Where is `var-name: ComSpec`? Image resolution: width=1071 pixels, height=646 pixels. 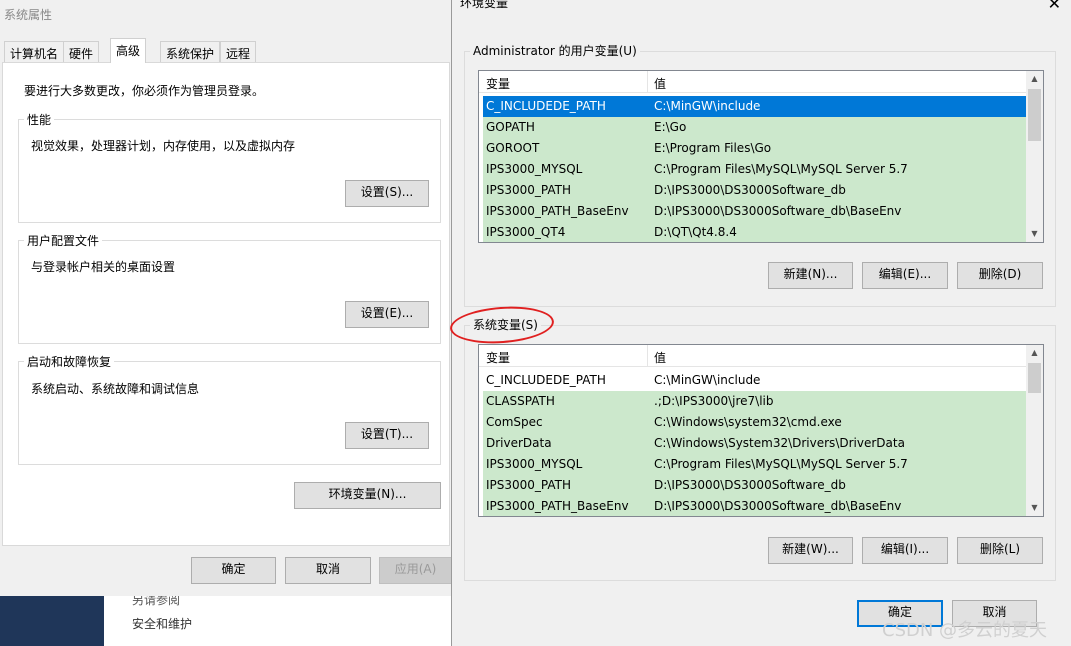
var-name: ComSpec is located at coordinates (514, 422).